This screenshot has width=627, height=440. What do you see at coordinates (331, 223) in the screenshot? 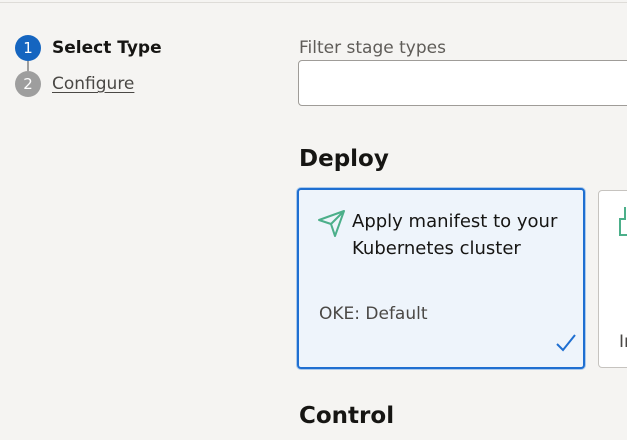
I see `send-icon` at bounding box center [331, 223].